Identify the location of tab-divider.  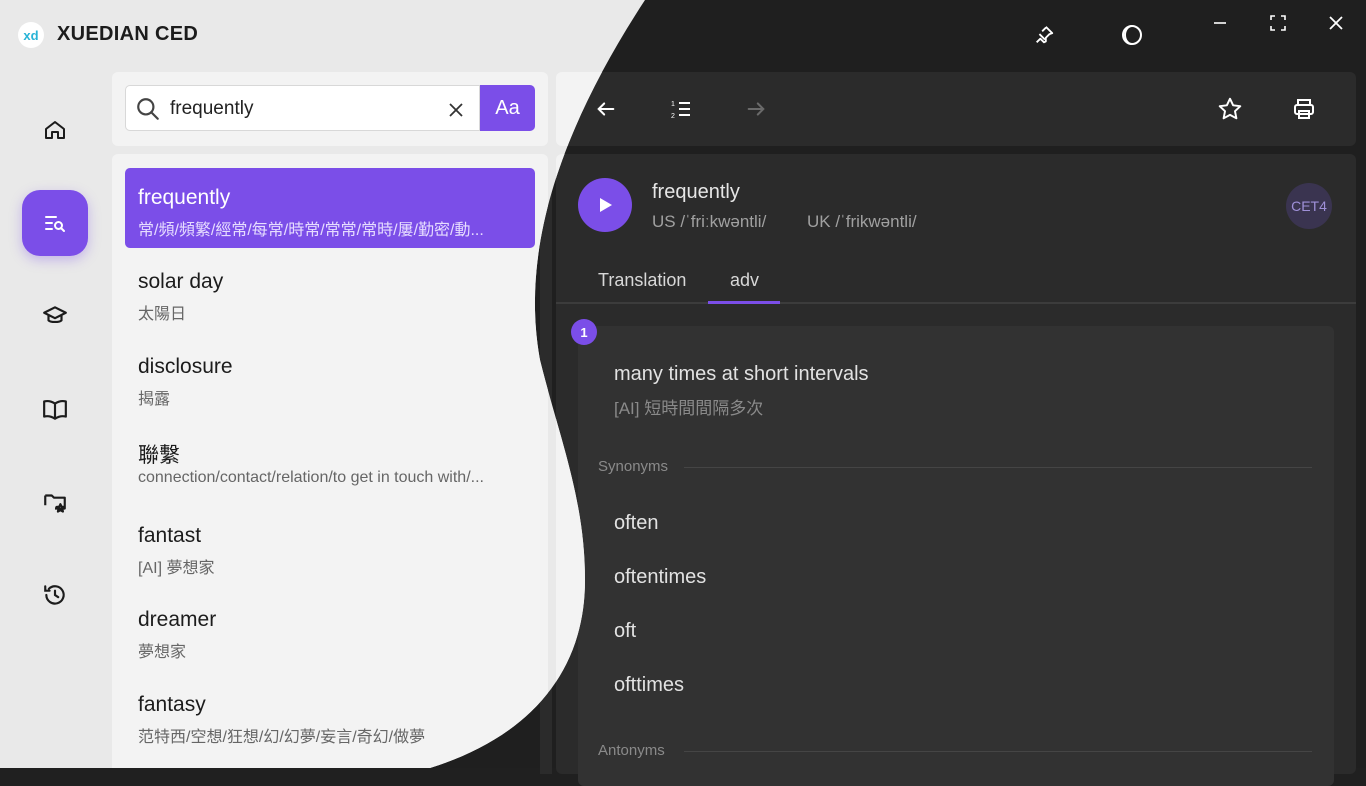
(956, 303).